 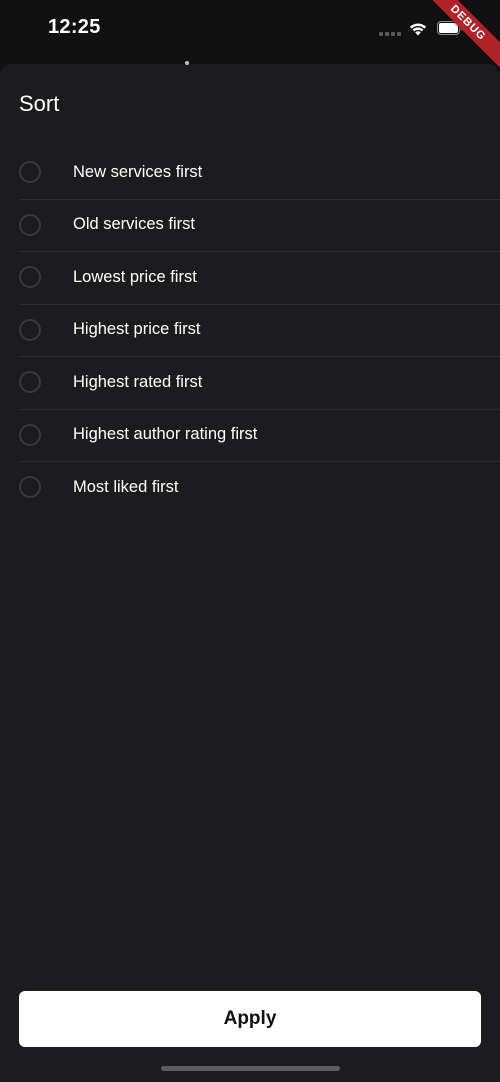 I want to click on sort-option-old-services: Old services first, so click(x=250, y=225).